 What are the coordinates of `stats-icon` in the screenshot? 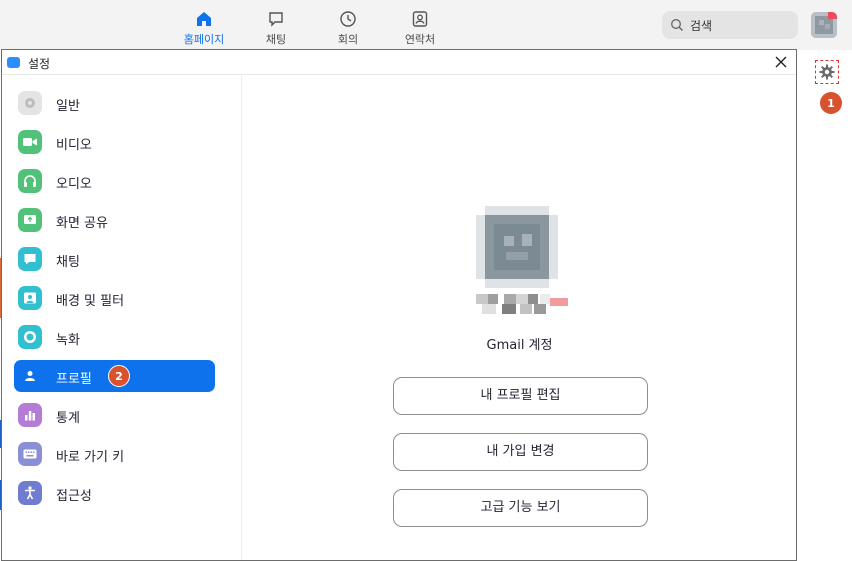 It's located at (30, 415).